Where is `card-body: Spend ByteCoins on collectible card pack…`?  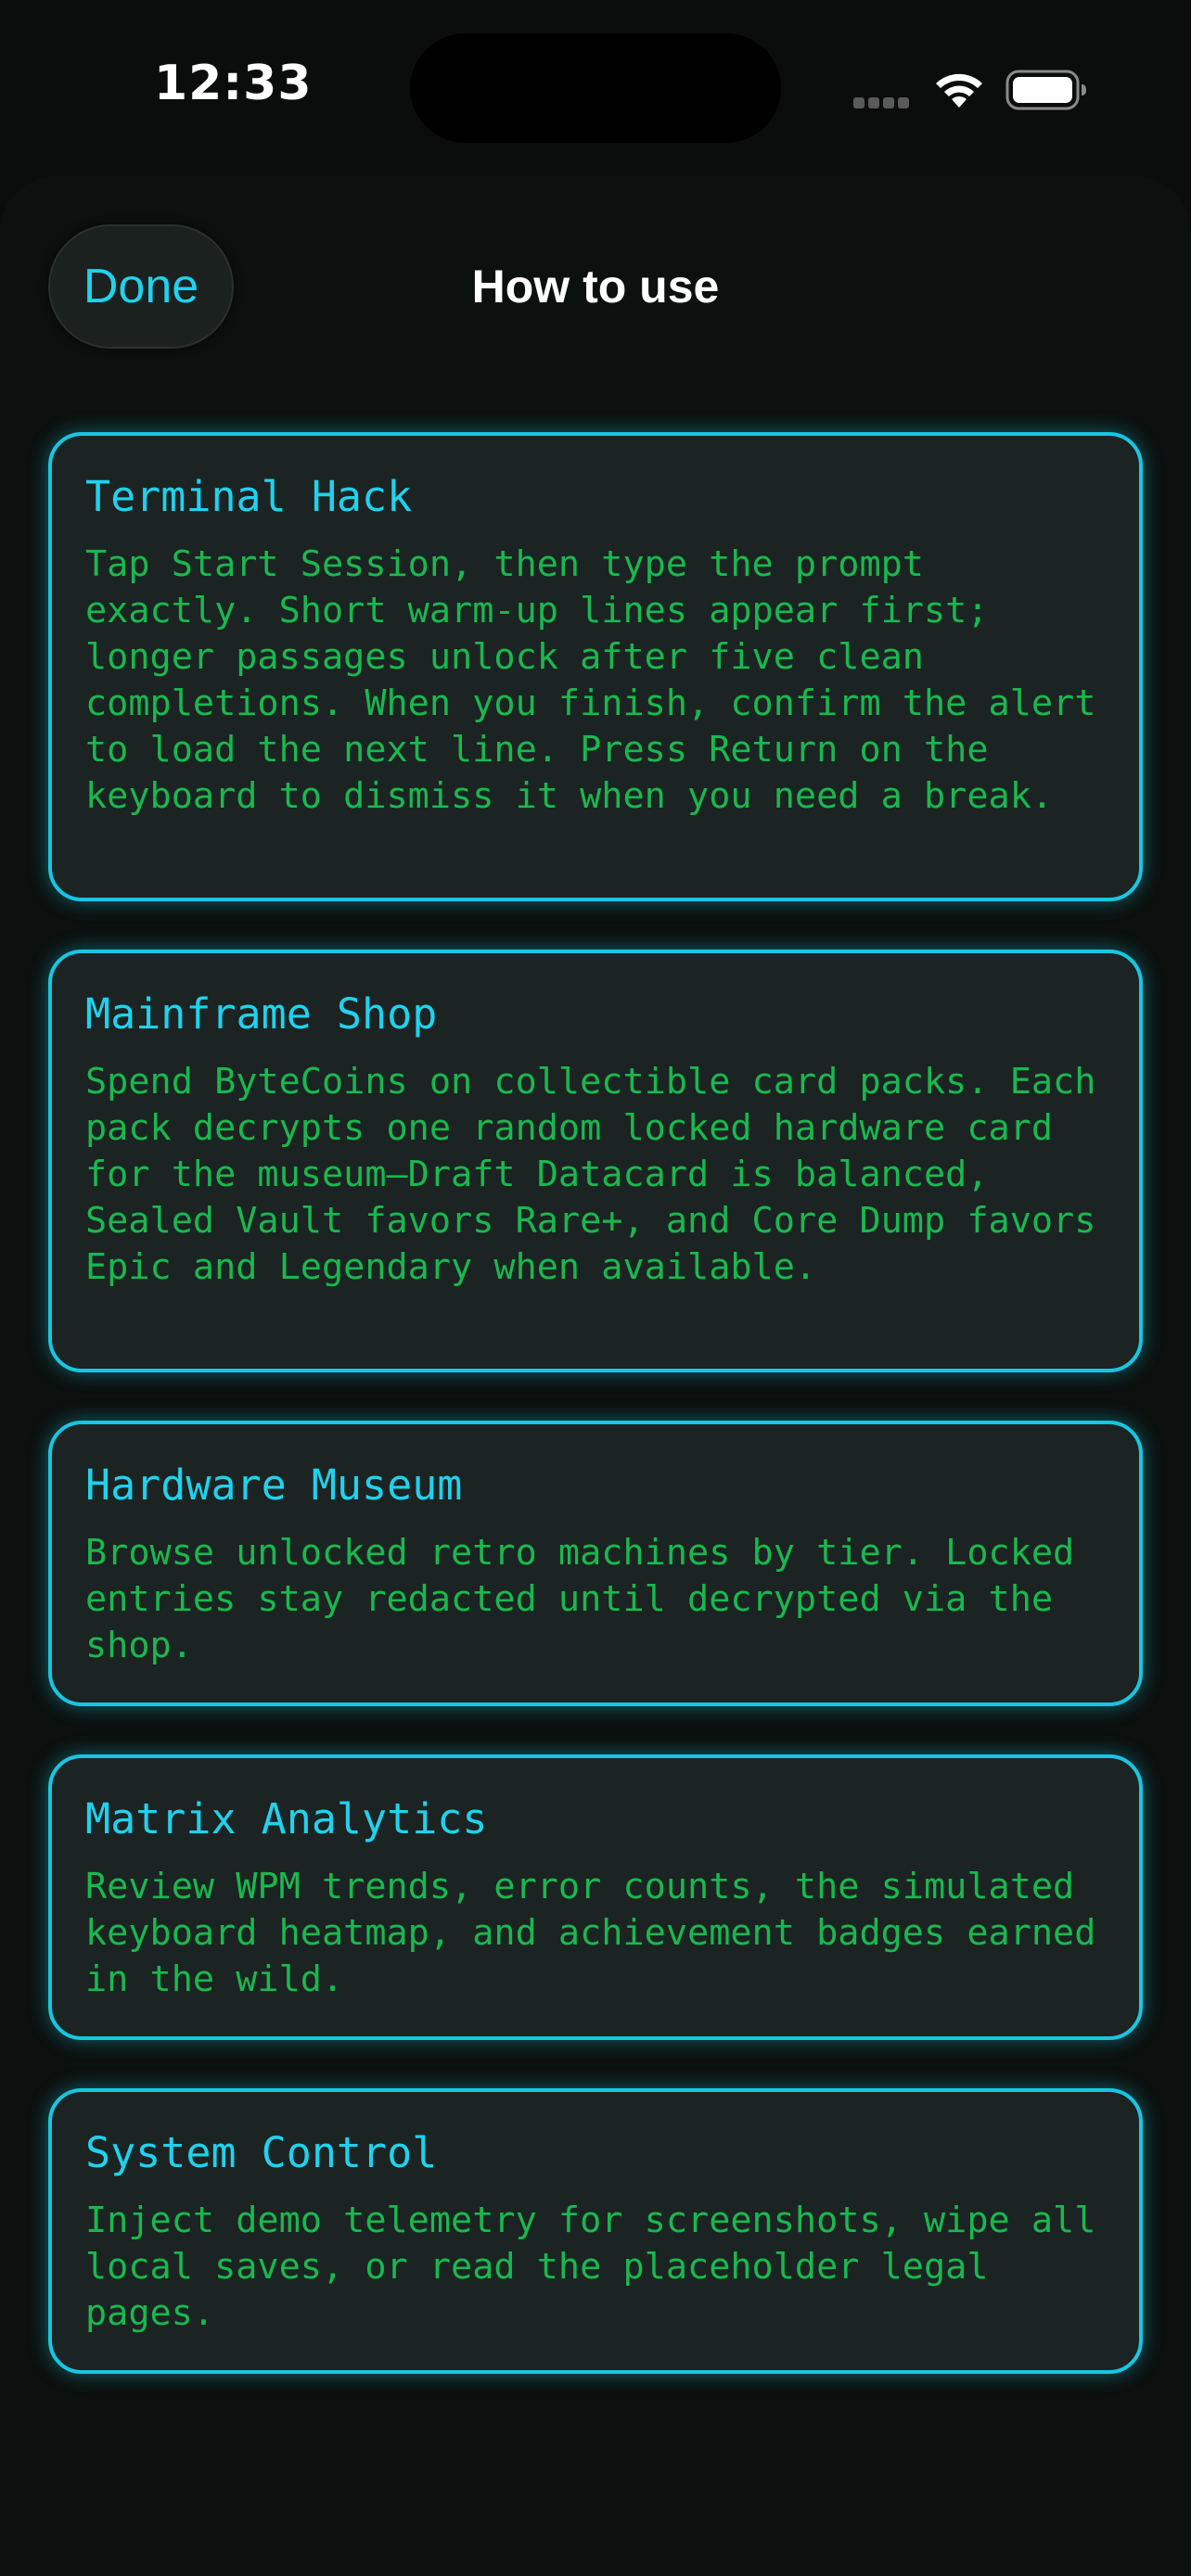
card-body: Spend ByteCoins on collectible card pack… is located at coordinates (590, 1174).